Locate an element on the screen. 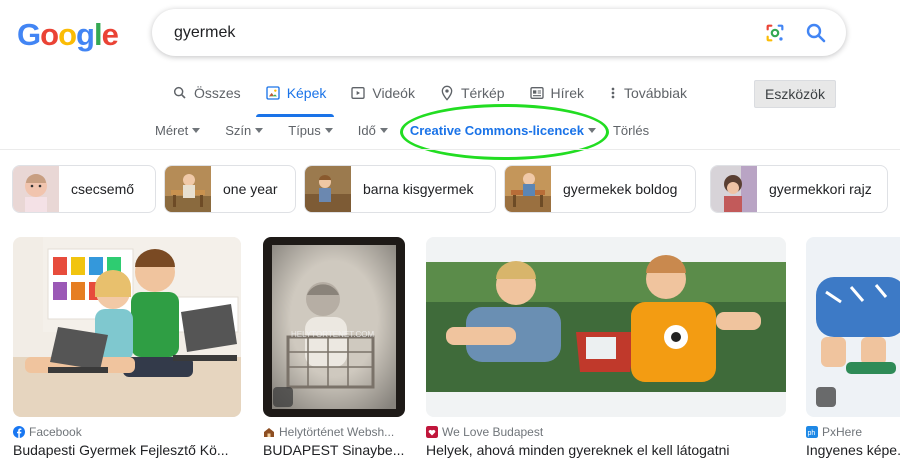 The image size is (900, 463). related-chip: csecsemő is located at coordinates (84, 189).